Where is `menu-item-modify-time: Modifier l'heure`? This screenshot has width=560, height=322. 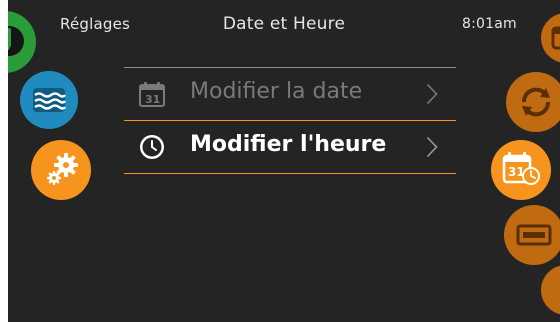
menu-item-modify-time: Modifier l'heure is located at coordinates (290, 146).